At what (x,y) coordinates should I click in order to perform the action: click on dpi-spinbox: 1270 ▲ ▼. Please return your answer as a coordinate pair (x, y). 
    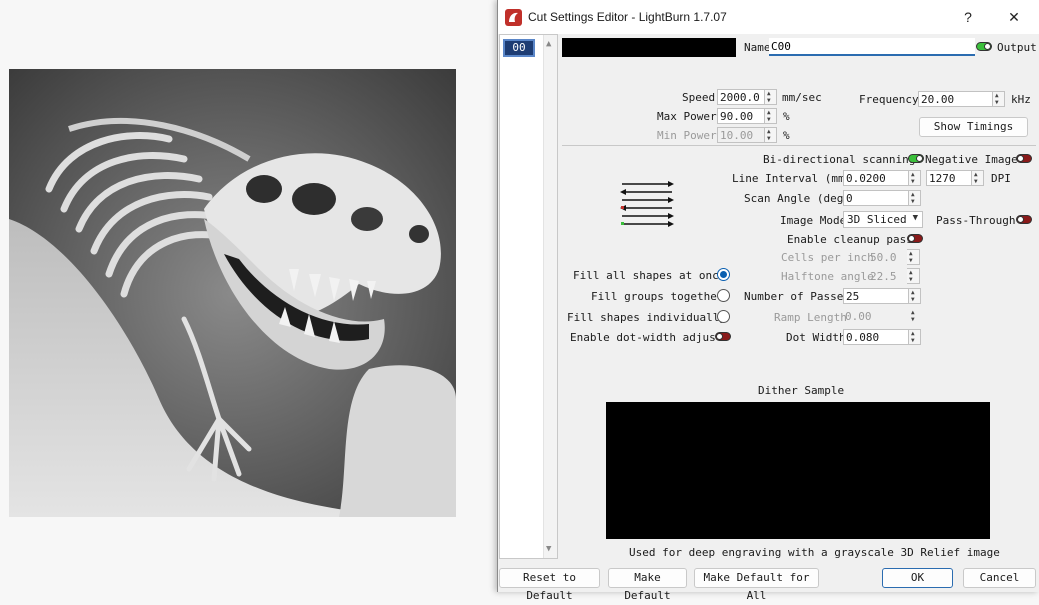
    Looking at the image, I should click on (955, 178).